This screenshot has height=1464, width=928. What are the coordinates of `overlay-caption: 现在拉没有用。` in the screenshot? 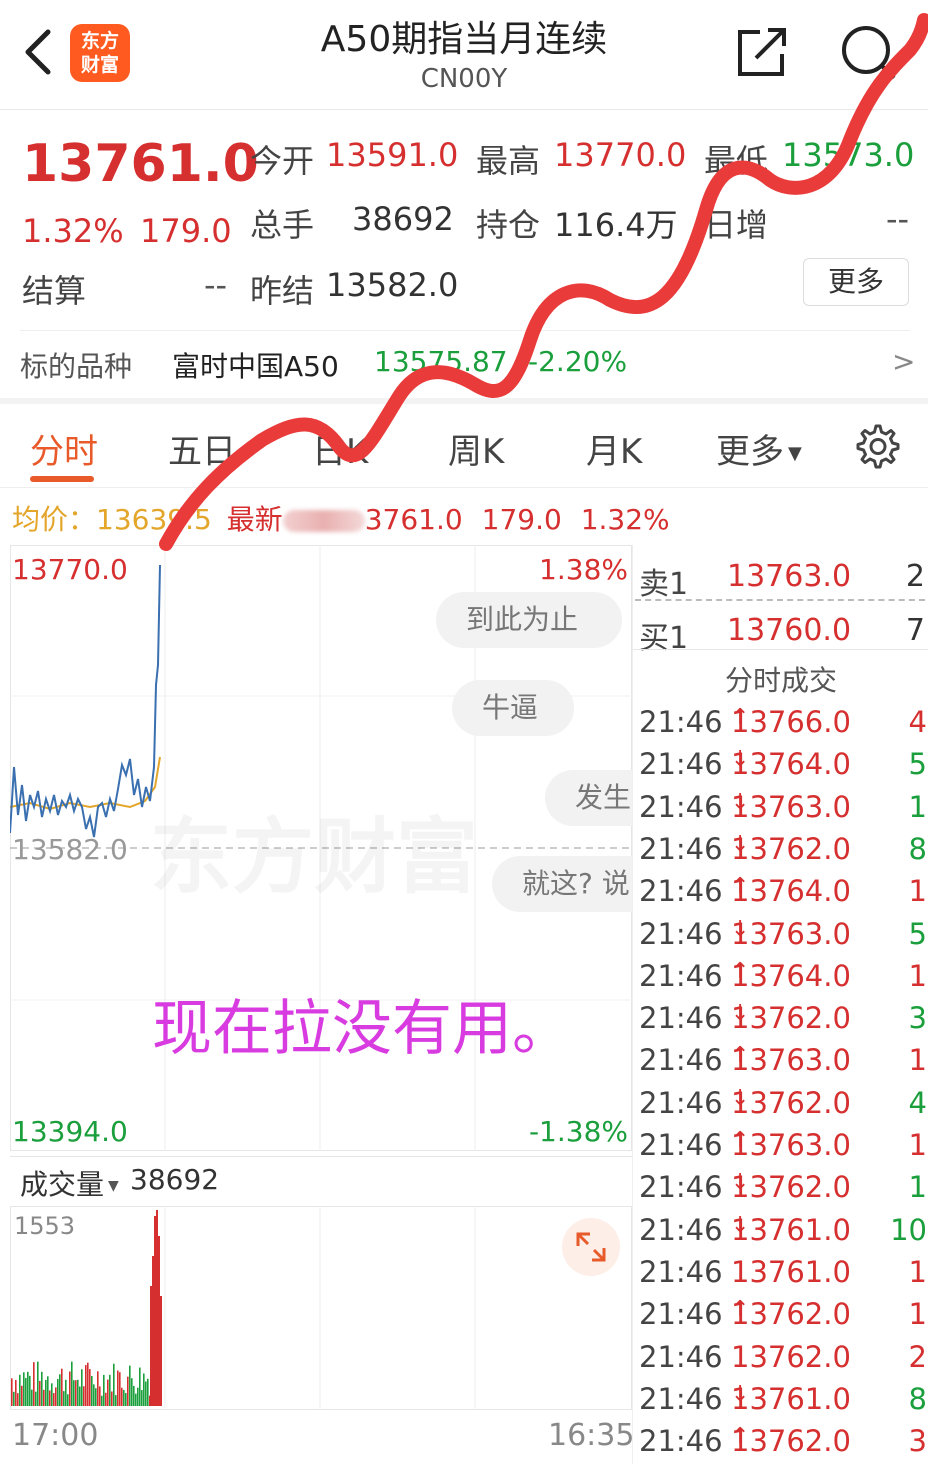 It's located at (362, 1029).